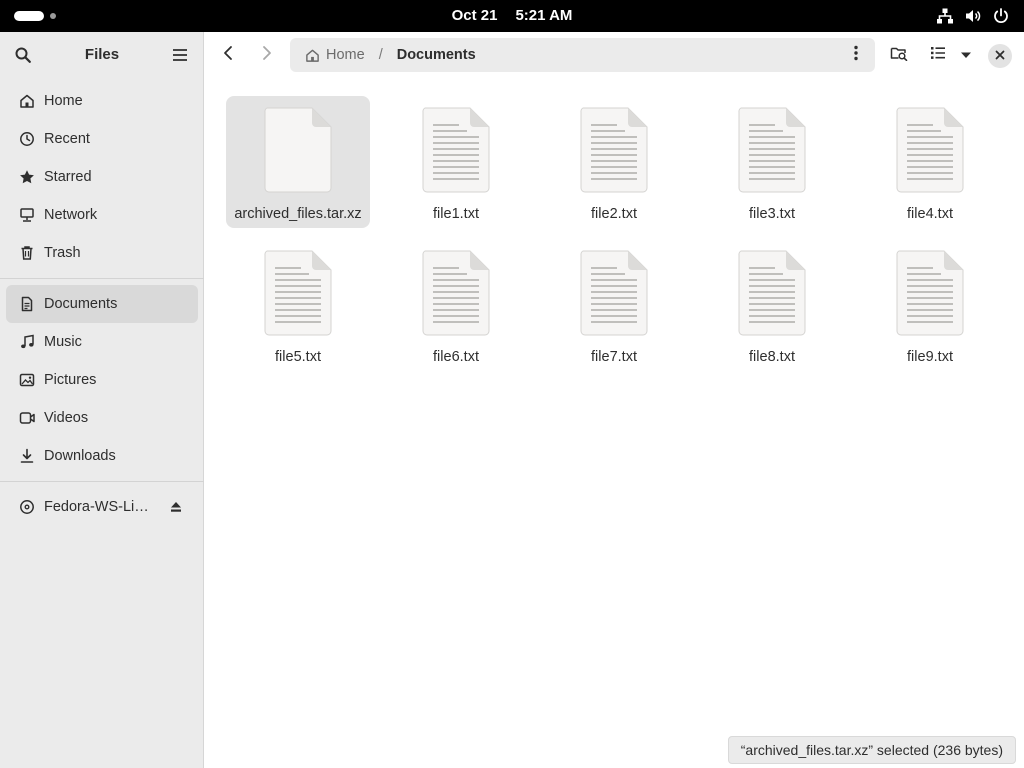 The width and height of the screenshot is (1024, 768). I want to click on file-item: file2.txt, so click(614, 162).